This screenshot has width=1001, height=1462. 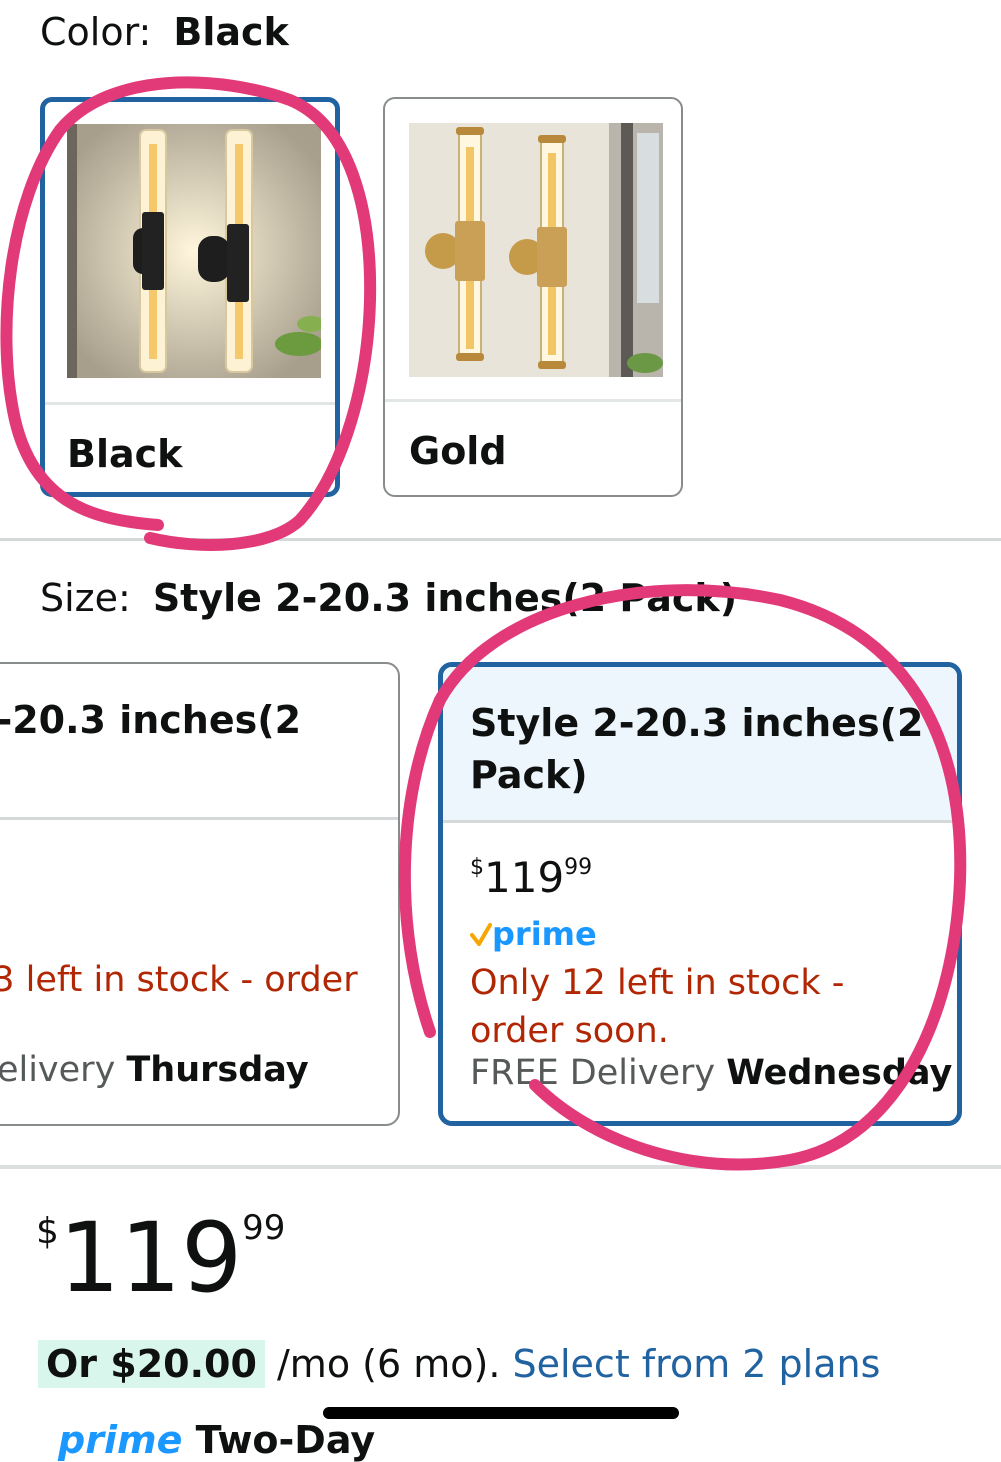 I want to click on delivery-day: Thursday, so click(x=217, y=1070).